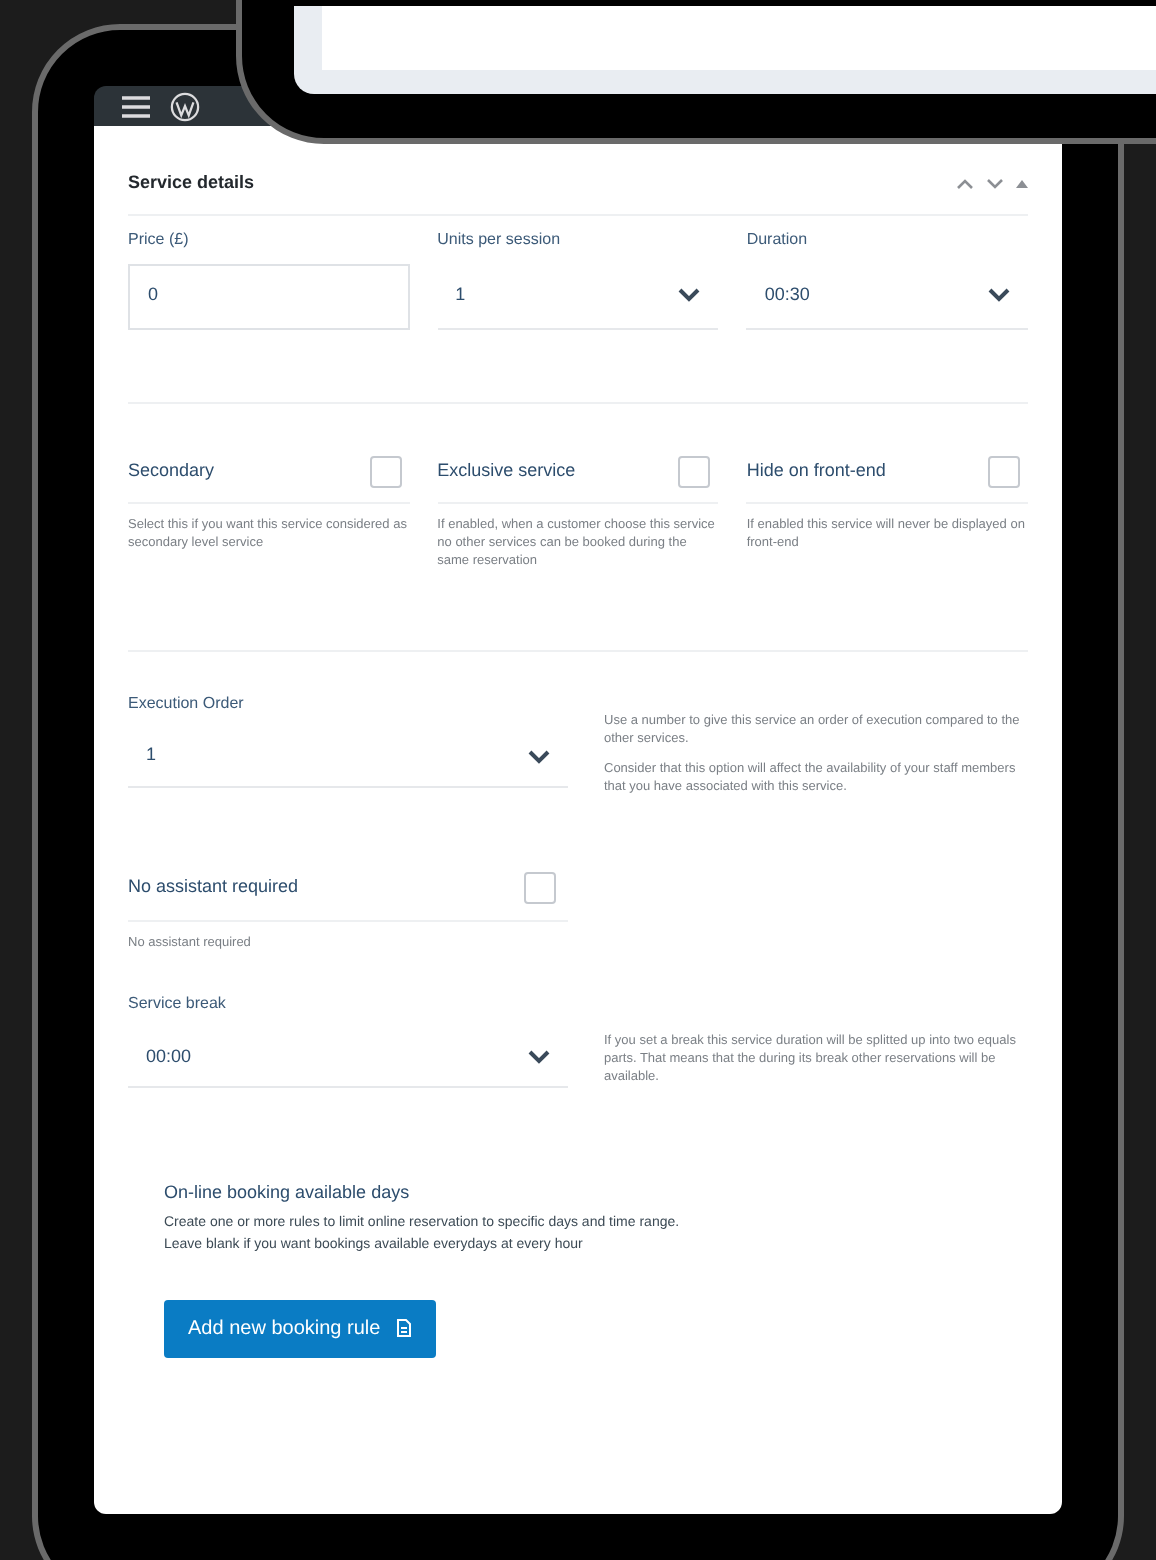 This screenshot has height=1560, width=1156. What do you see at coordinates (213, 886) in the screenshot?
I see `option-label: No assistant required` at bounding box center [213, 886].